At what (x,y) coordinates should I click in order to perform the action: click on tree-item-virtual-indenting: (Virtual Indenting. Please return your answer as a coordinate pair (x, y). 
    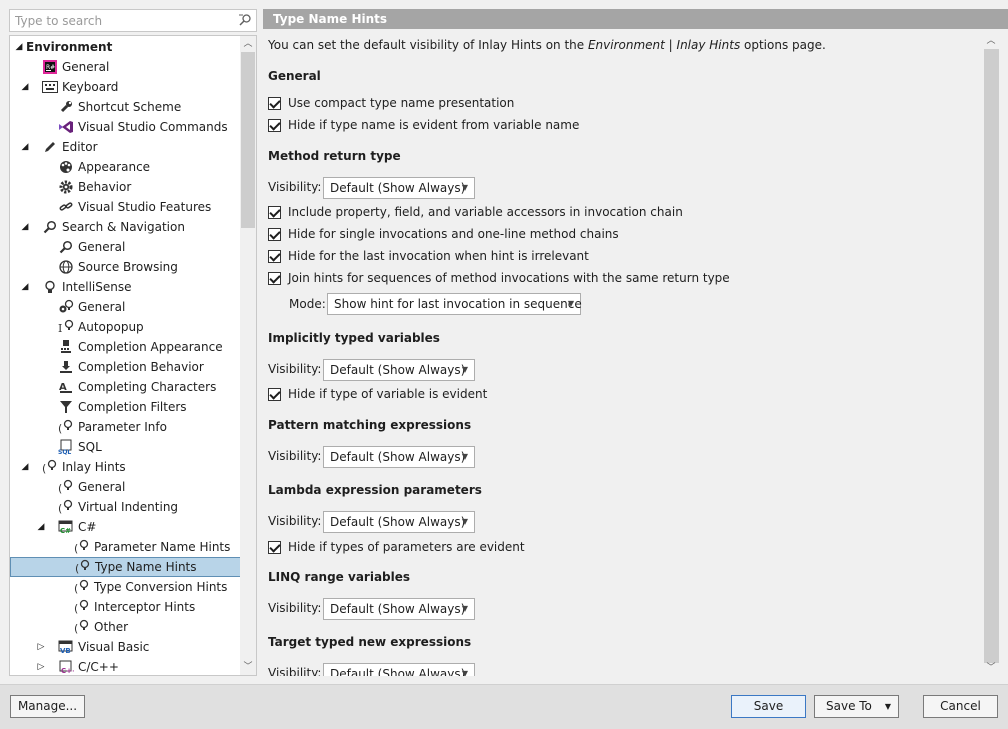
    Looking at the image, I should click on (125, 507).